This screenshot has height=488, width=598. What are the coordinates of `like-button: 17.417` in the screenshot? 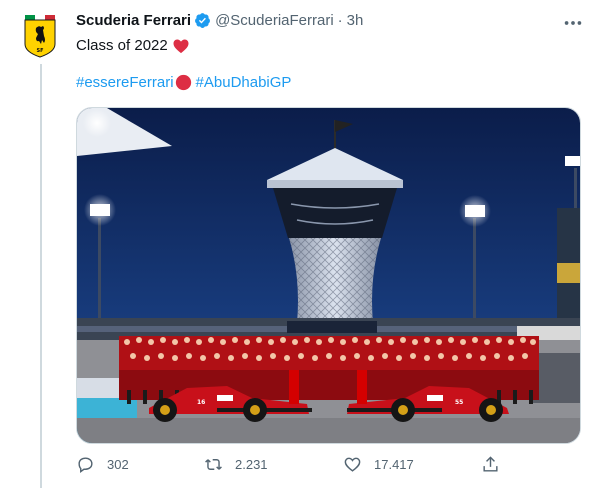 It's located at (378, 464).